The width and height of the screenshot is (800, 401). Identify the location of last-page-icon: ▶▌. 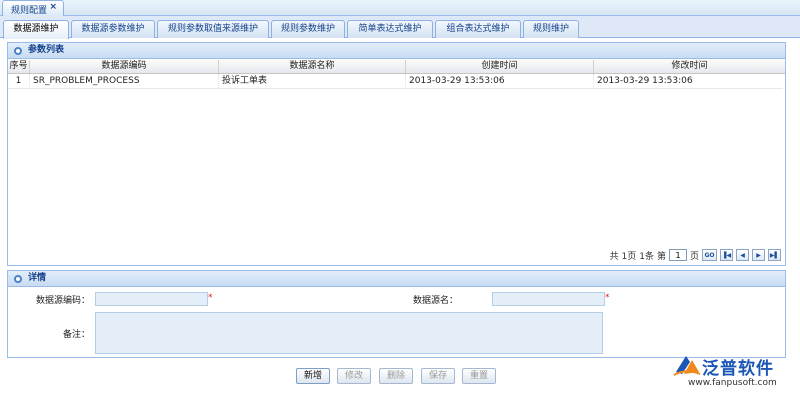
(774, 255).